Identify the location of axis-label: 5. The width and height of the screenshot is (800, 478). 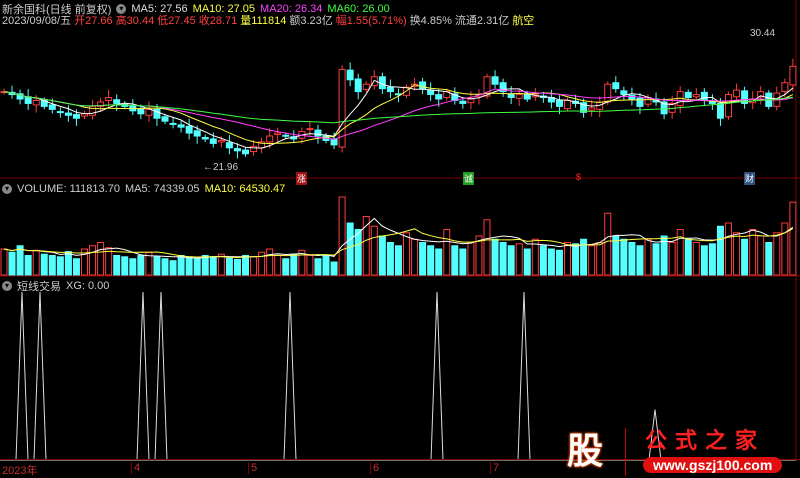
(252, 468).